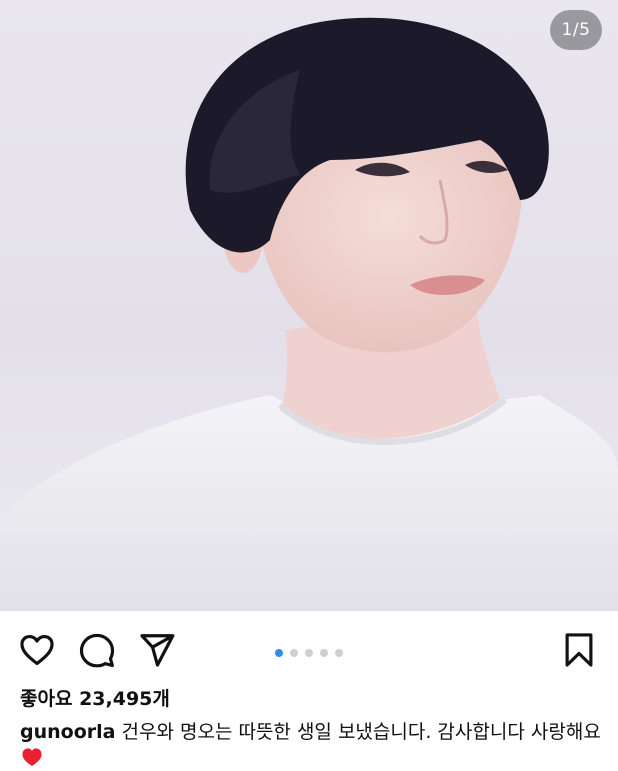 This screenshot has height=771, width=618. I want to click on paper-plane-icon, so click(157, 650).